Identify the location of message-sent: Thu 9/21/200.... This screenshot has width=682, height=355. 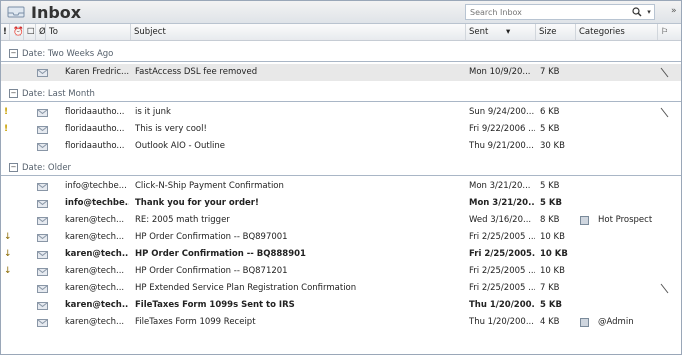
(501, 146).